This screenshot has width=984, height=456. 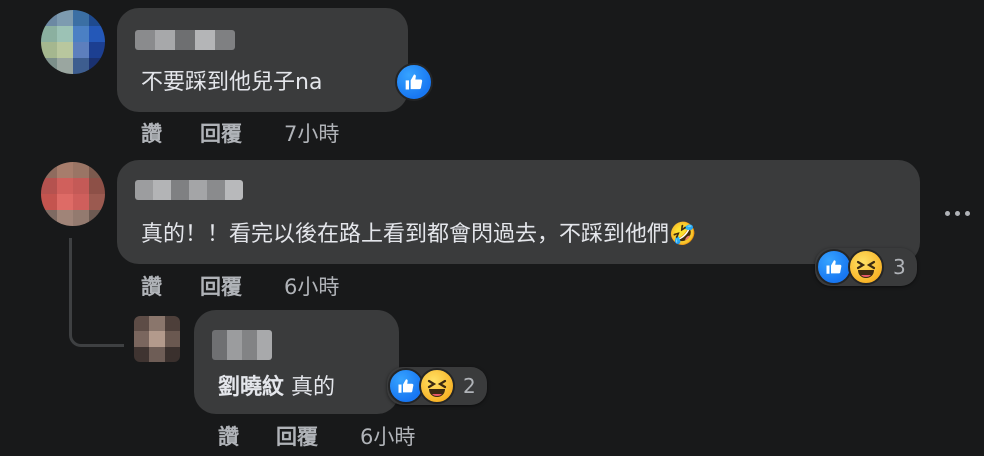 I want to click on mentioned-user-link: 劉曉紋, so click(x=251, y=387).